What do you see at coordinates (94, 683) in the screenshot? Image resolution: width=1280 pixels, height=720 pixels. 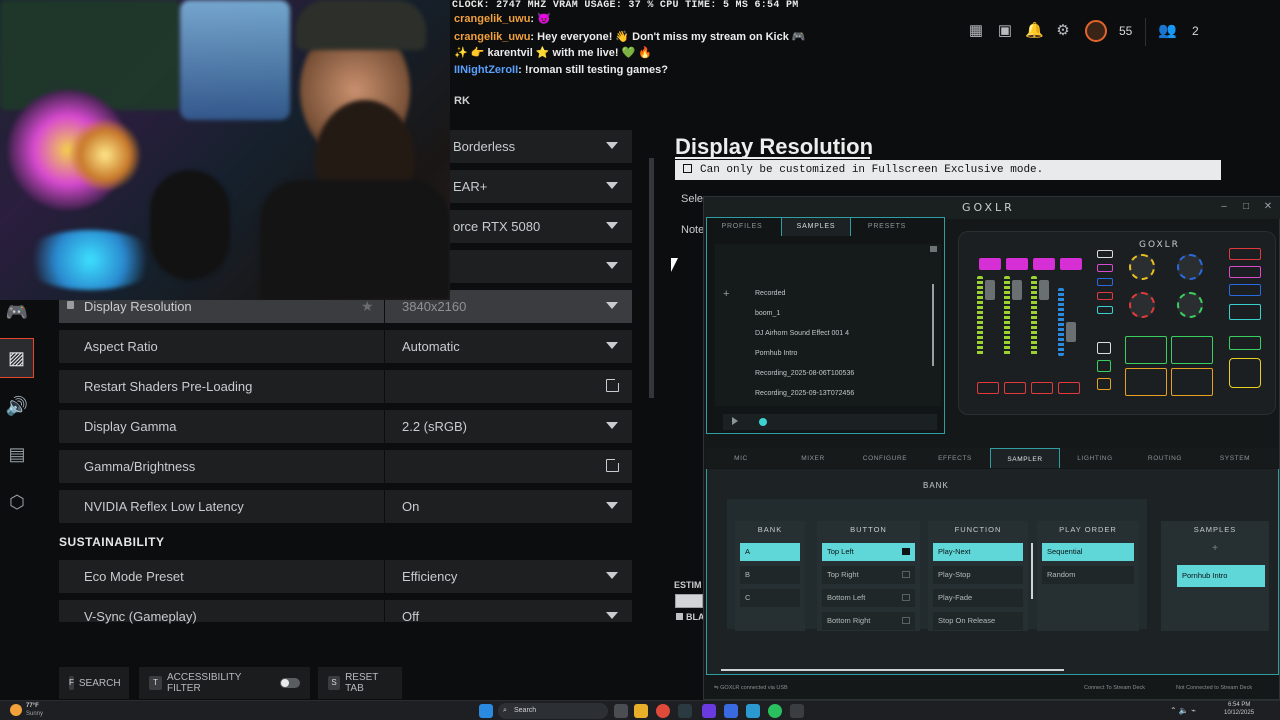 I see `search-button: F SEARCH` at bounding box center [94, 683].